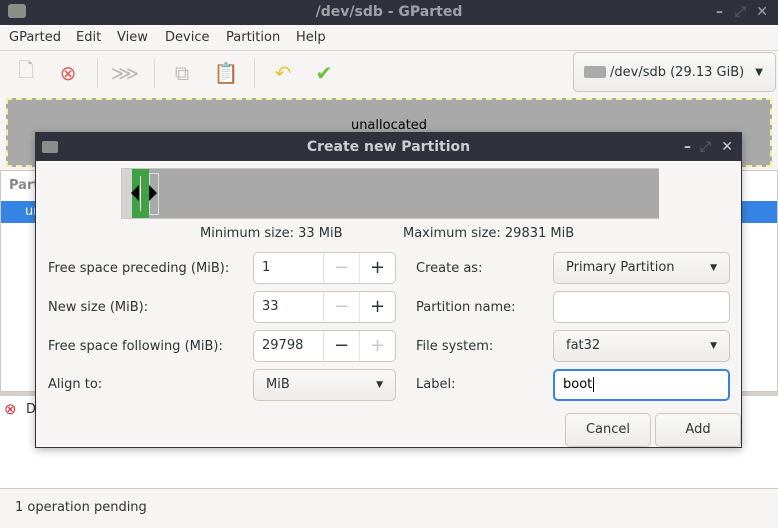 This screenshot has height=528, width=778. I want to click on unallocated-label: unallocated, so click(389, 125).